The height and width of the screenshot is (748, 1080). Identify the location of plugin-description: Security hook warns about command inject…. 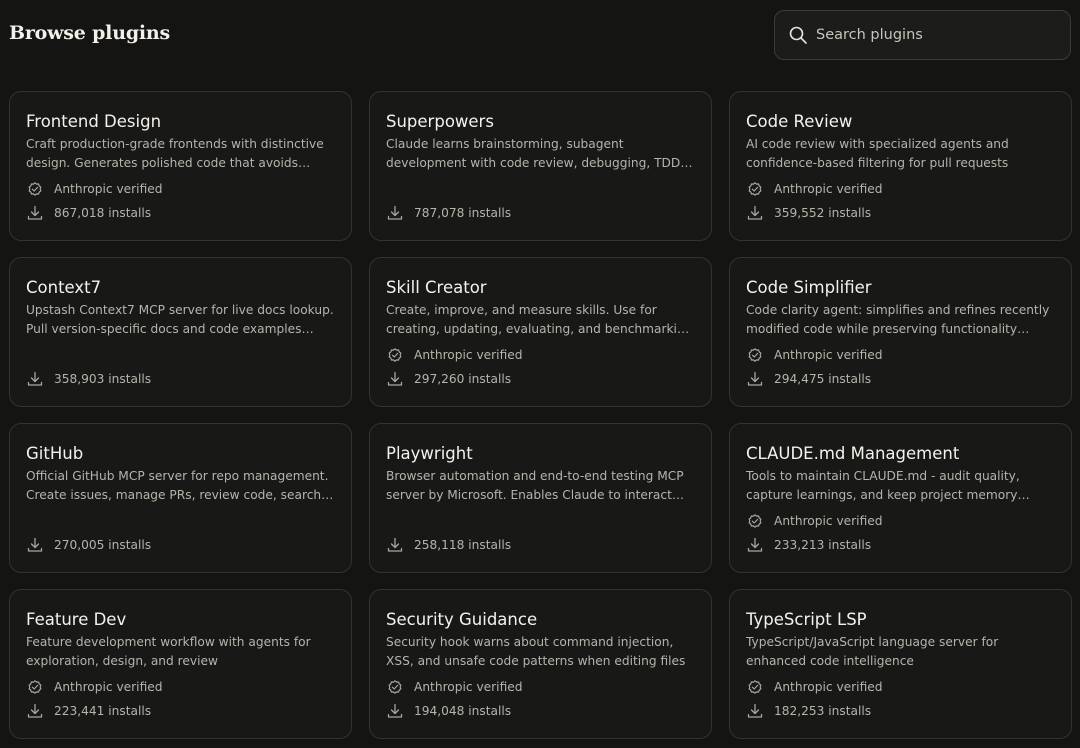
(536, 651).